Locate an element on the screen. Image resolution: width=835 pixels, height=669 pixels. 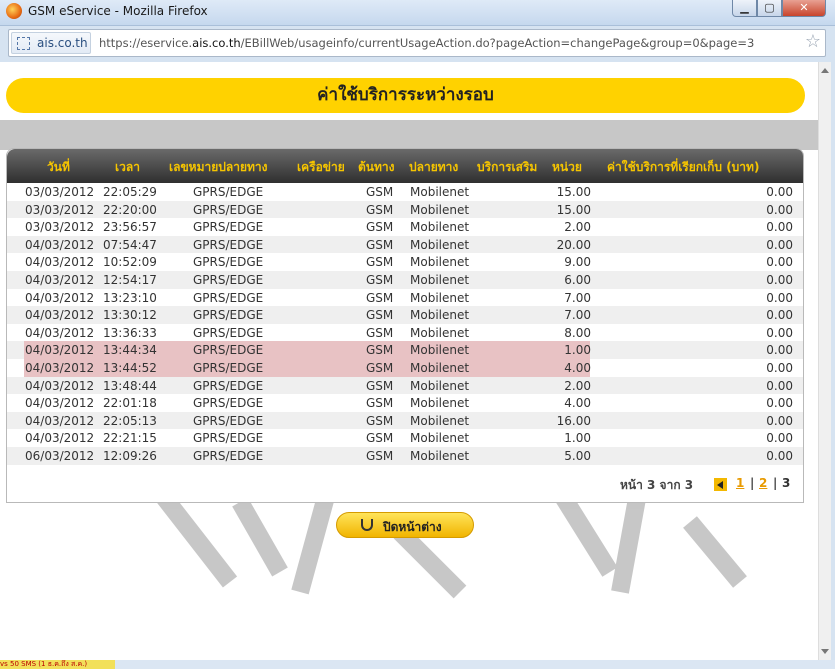
cell-time: 12:09:26 is located at coordinates (130, 455).